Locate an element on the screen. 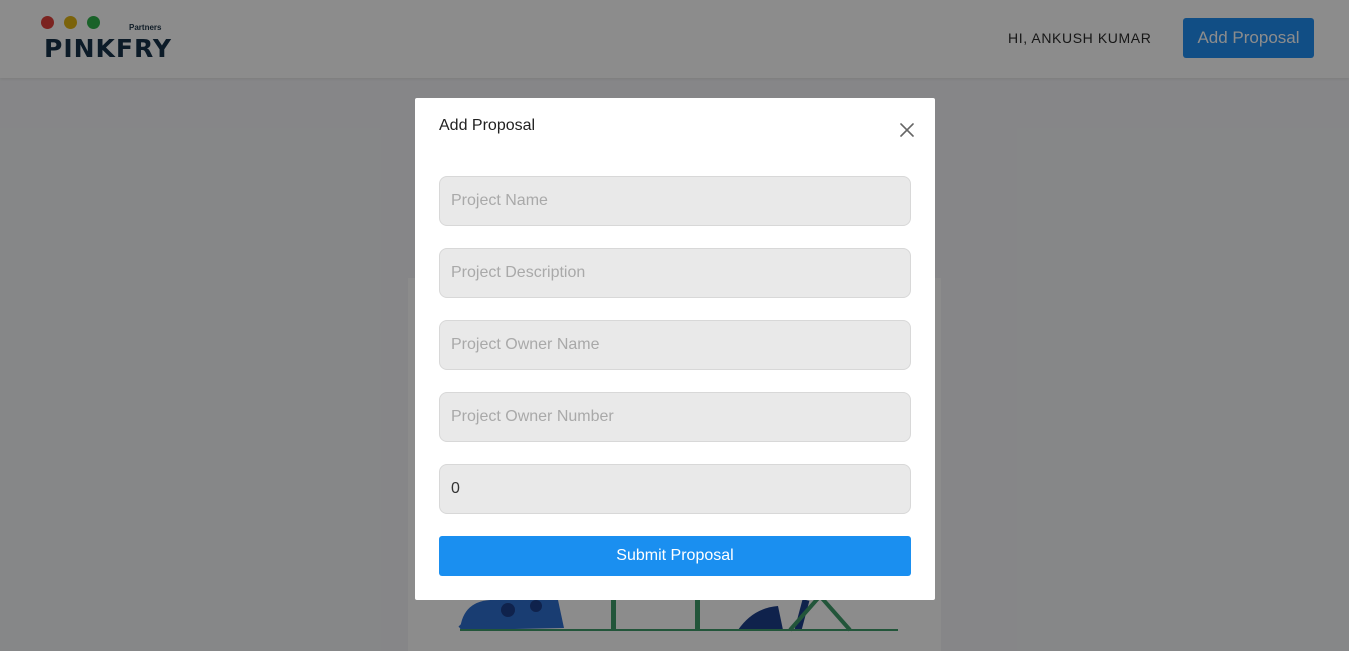  project-owner-number-input is located at coordinates (675, 417).